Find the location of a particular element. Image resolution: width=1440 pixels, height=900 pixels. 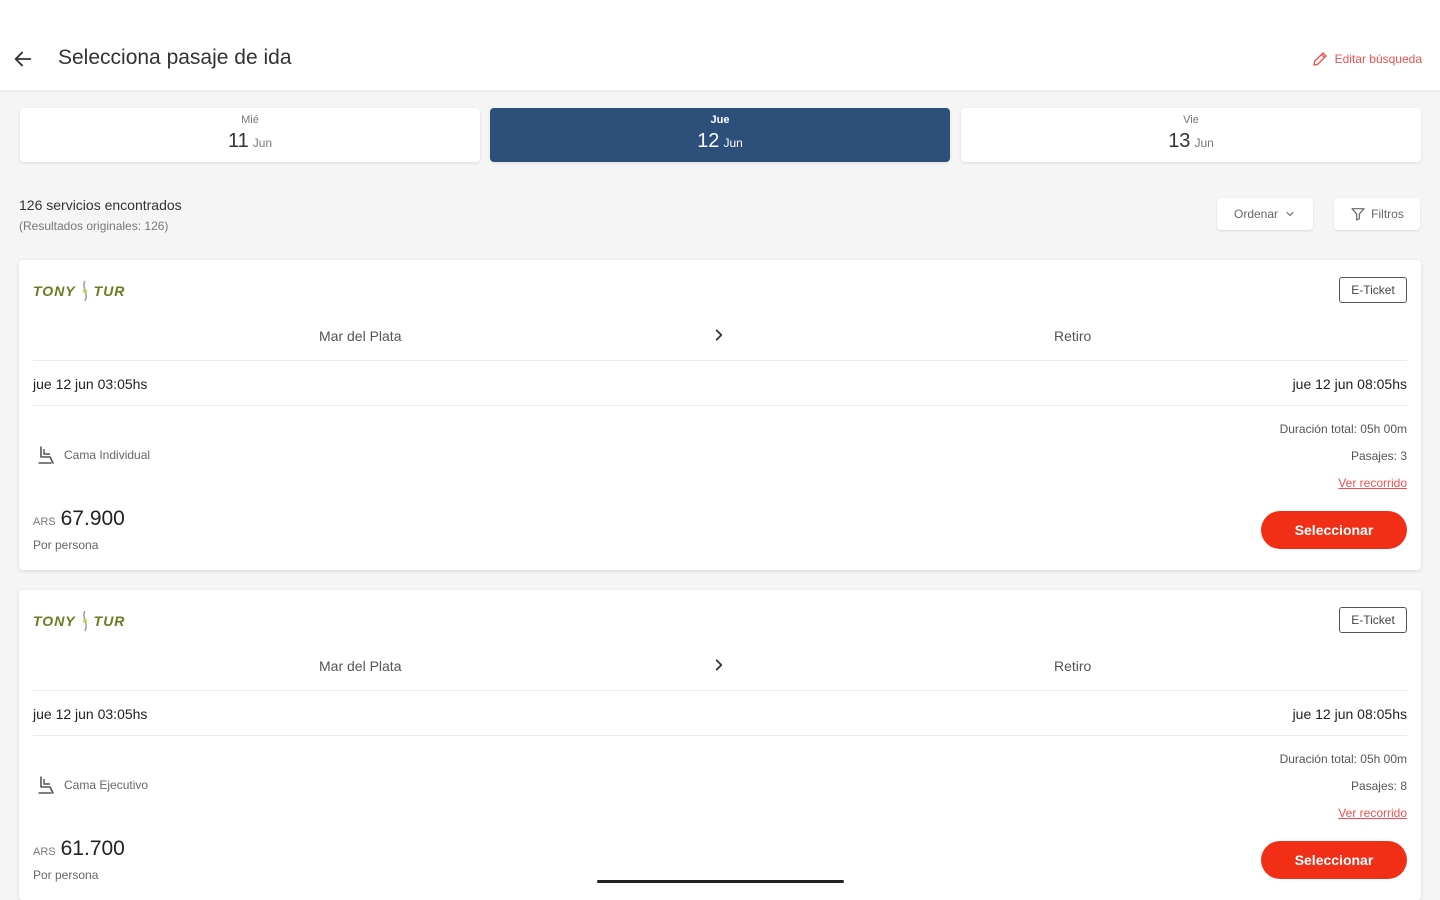

date-tab-thu-selected: Jue 12 Jun is located at coordinates (720, 135).